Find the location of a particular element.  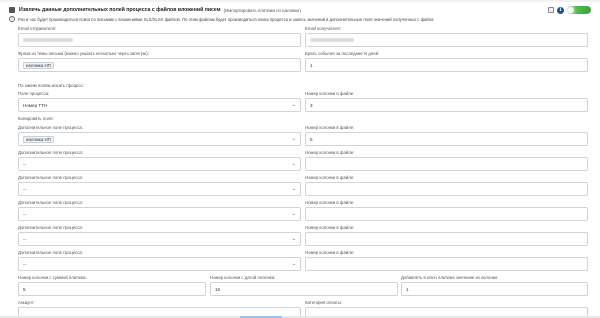

category-label: Категория оплаты: is located at coordinates (324, 302).